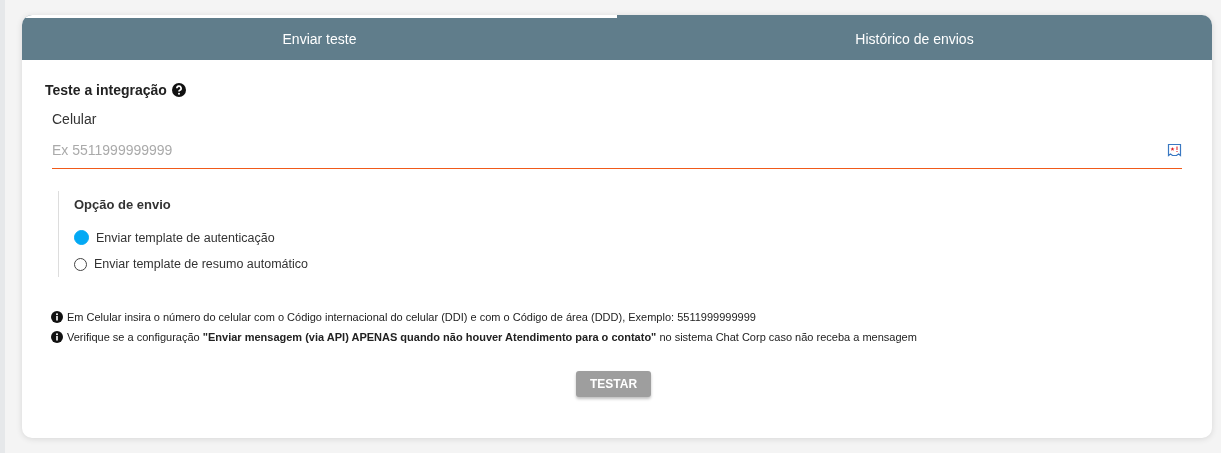 This screenshot has height=453, width=1221. Describe the element at coordinates (74, 119) in the screenshot. I see `field-label: Celular` at that location.